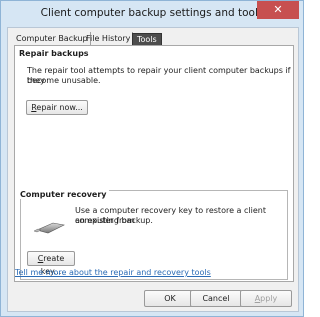 The height and width of the screenshot is (317, 320). What do you see at coordinates (64, 194) in the screenshot?
I see `recovery-heading: Computer recovery` at bounding box center [64, 194].